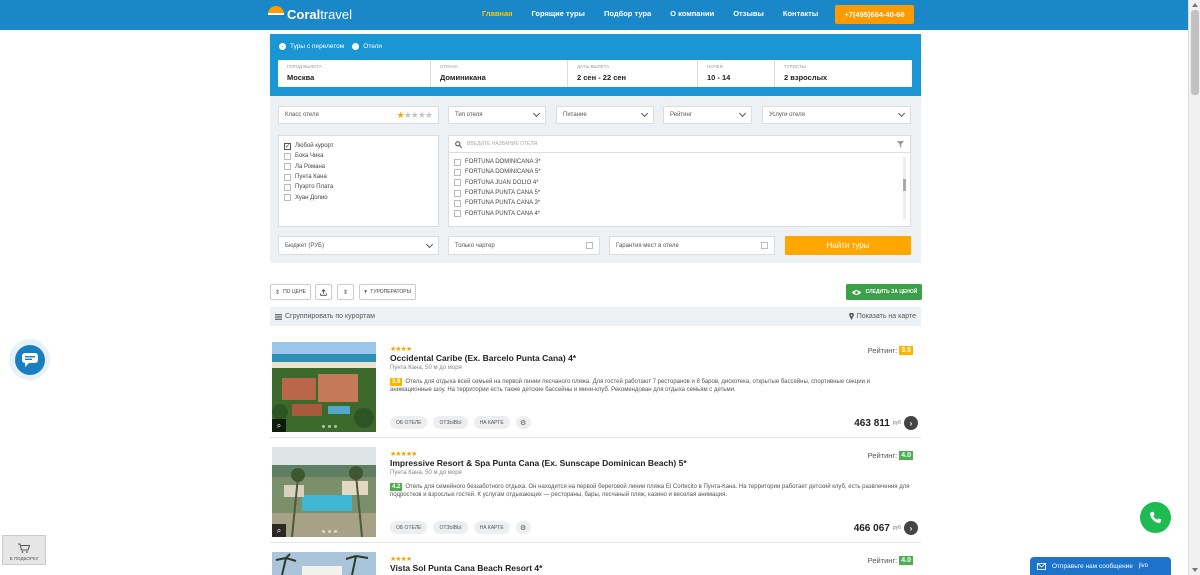 This screenshot has width=1200, height=575. What do you see at coordinates (633, 73) in the screenshot?
I see `dates-field: Даты вылета 2 сен - 22 сен` at bounding box center [633, 73].